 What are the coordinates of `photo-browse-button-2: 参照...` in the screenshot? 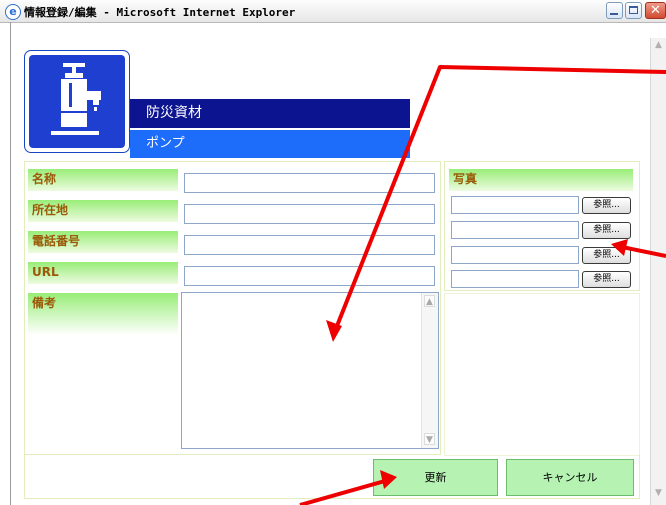 It's located at (606, 230).